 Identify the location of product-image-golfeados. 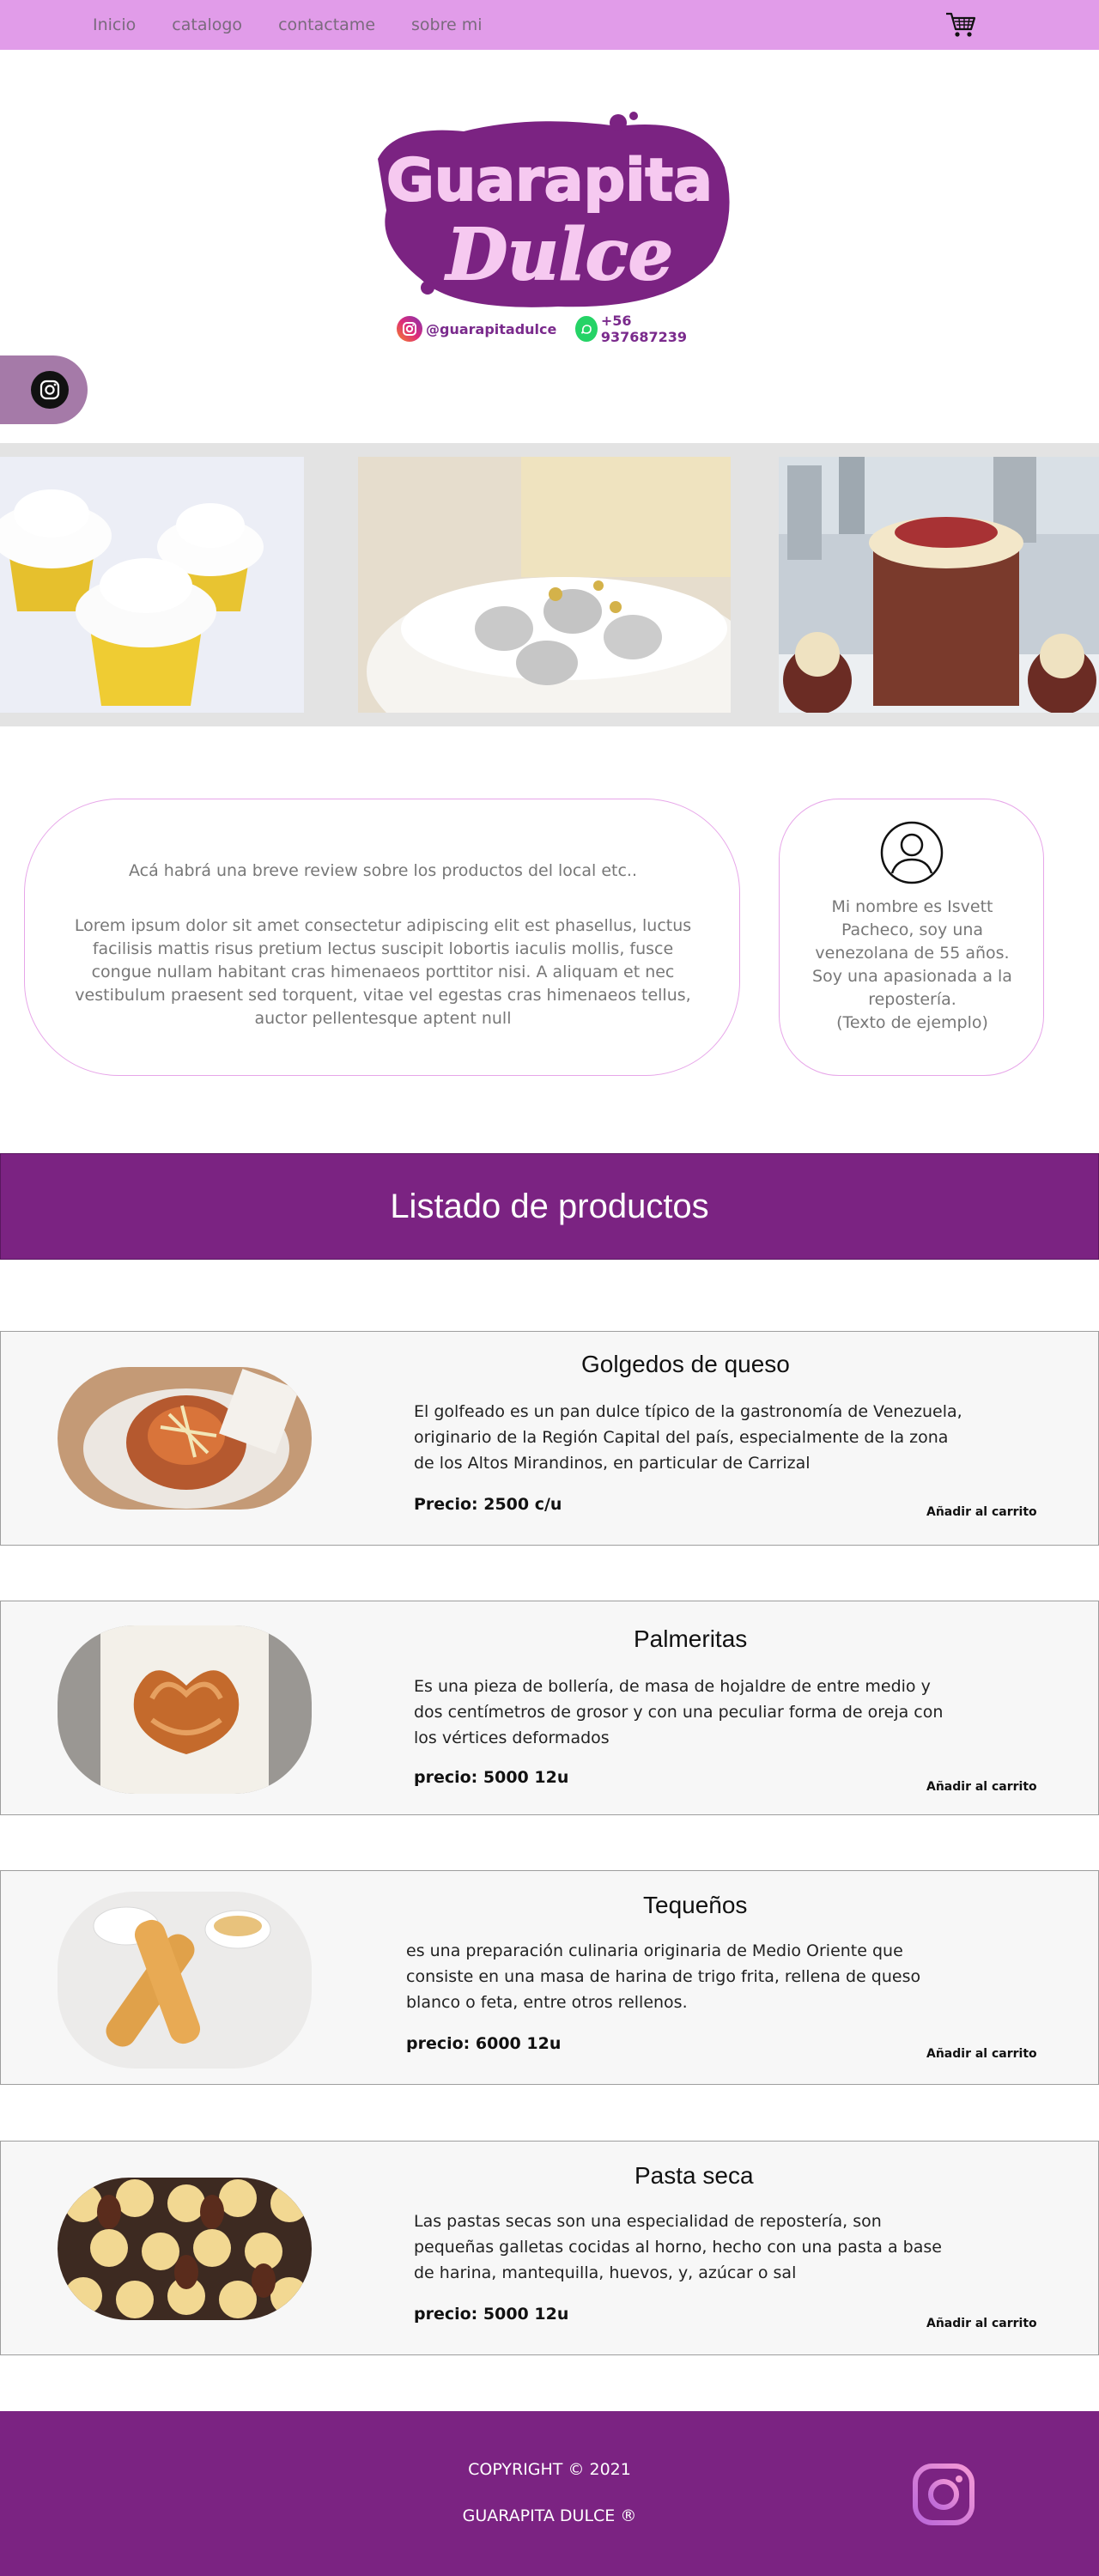
(185, 1438).